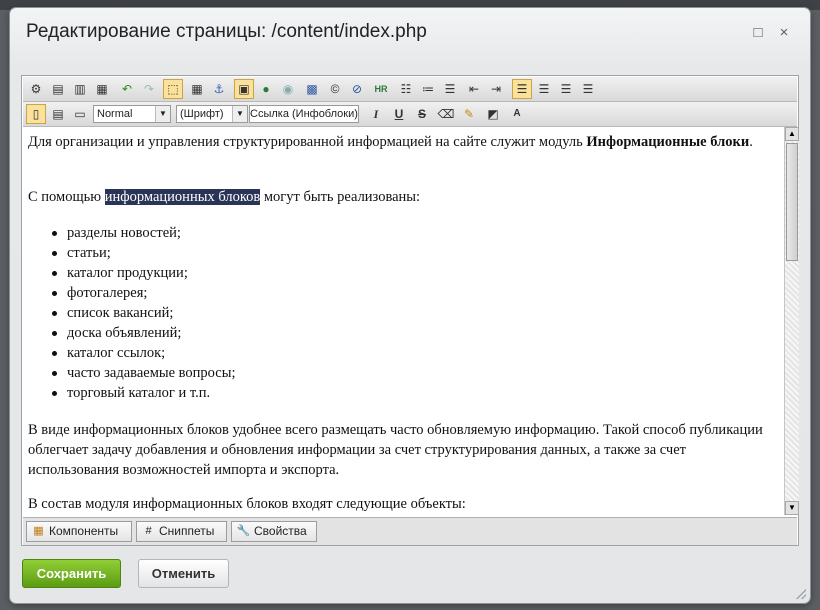  Describe the element at coordinates (144, 274) in the screenshot. I see `list-item: каталог продукции;` at that location.